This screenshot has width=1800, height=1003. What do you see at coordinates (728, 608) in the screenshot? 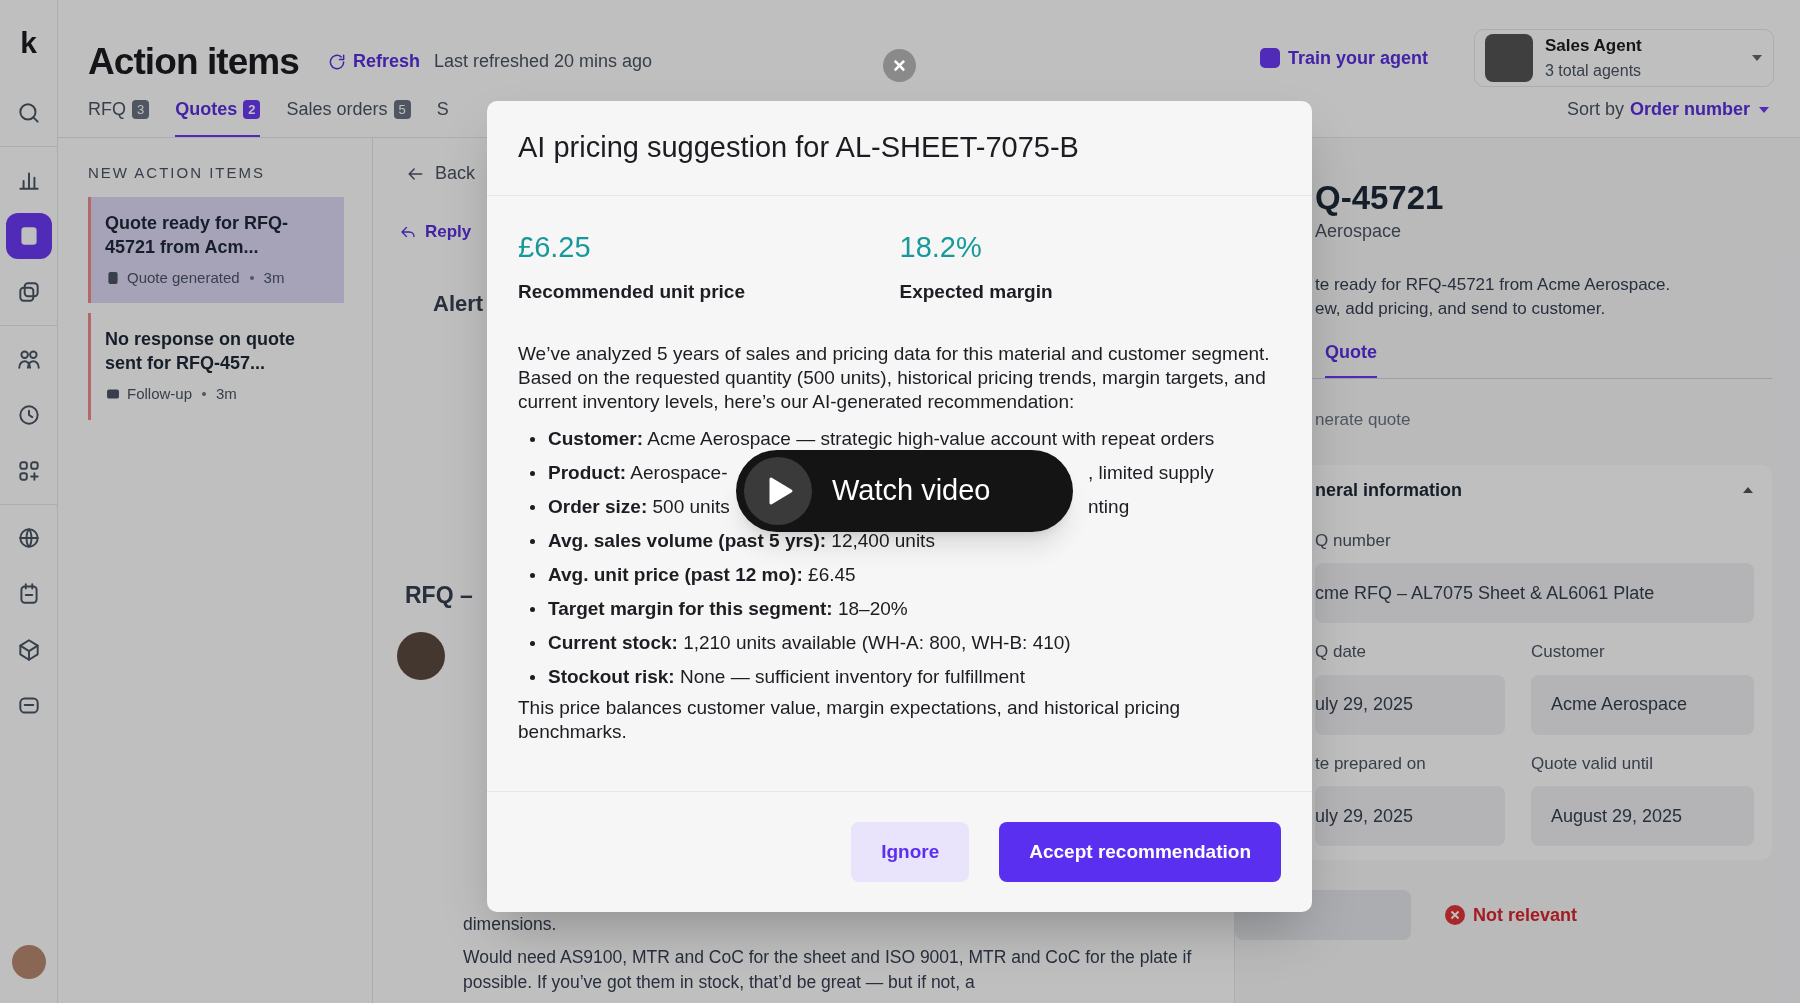
I see `bullet-text: Target margin for this segment: 18–20%` at bounding box center [728, 608].